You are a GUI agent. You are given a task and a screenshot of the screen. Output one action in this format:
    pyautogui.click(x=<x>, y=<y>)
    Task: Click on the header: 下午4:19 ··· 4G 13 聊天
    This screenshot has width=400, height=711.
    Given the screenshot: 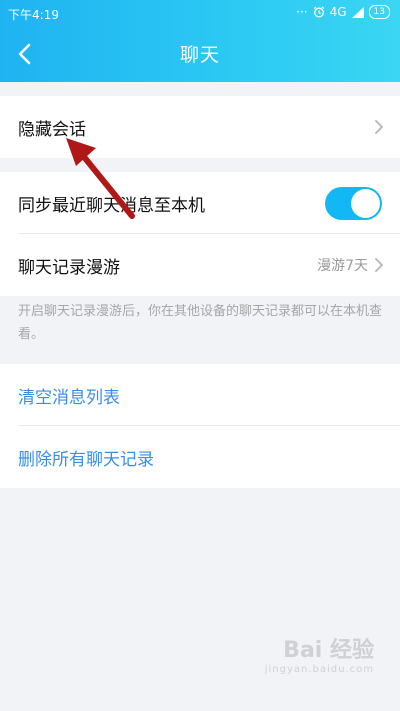 What is the action you would take?
    pyautogui.click(x=200, y=41)
    